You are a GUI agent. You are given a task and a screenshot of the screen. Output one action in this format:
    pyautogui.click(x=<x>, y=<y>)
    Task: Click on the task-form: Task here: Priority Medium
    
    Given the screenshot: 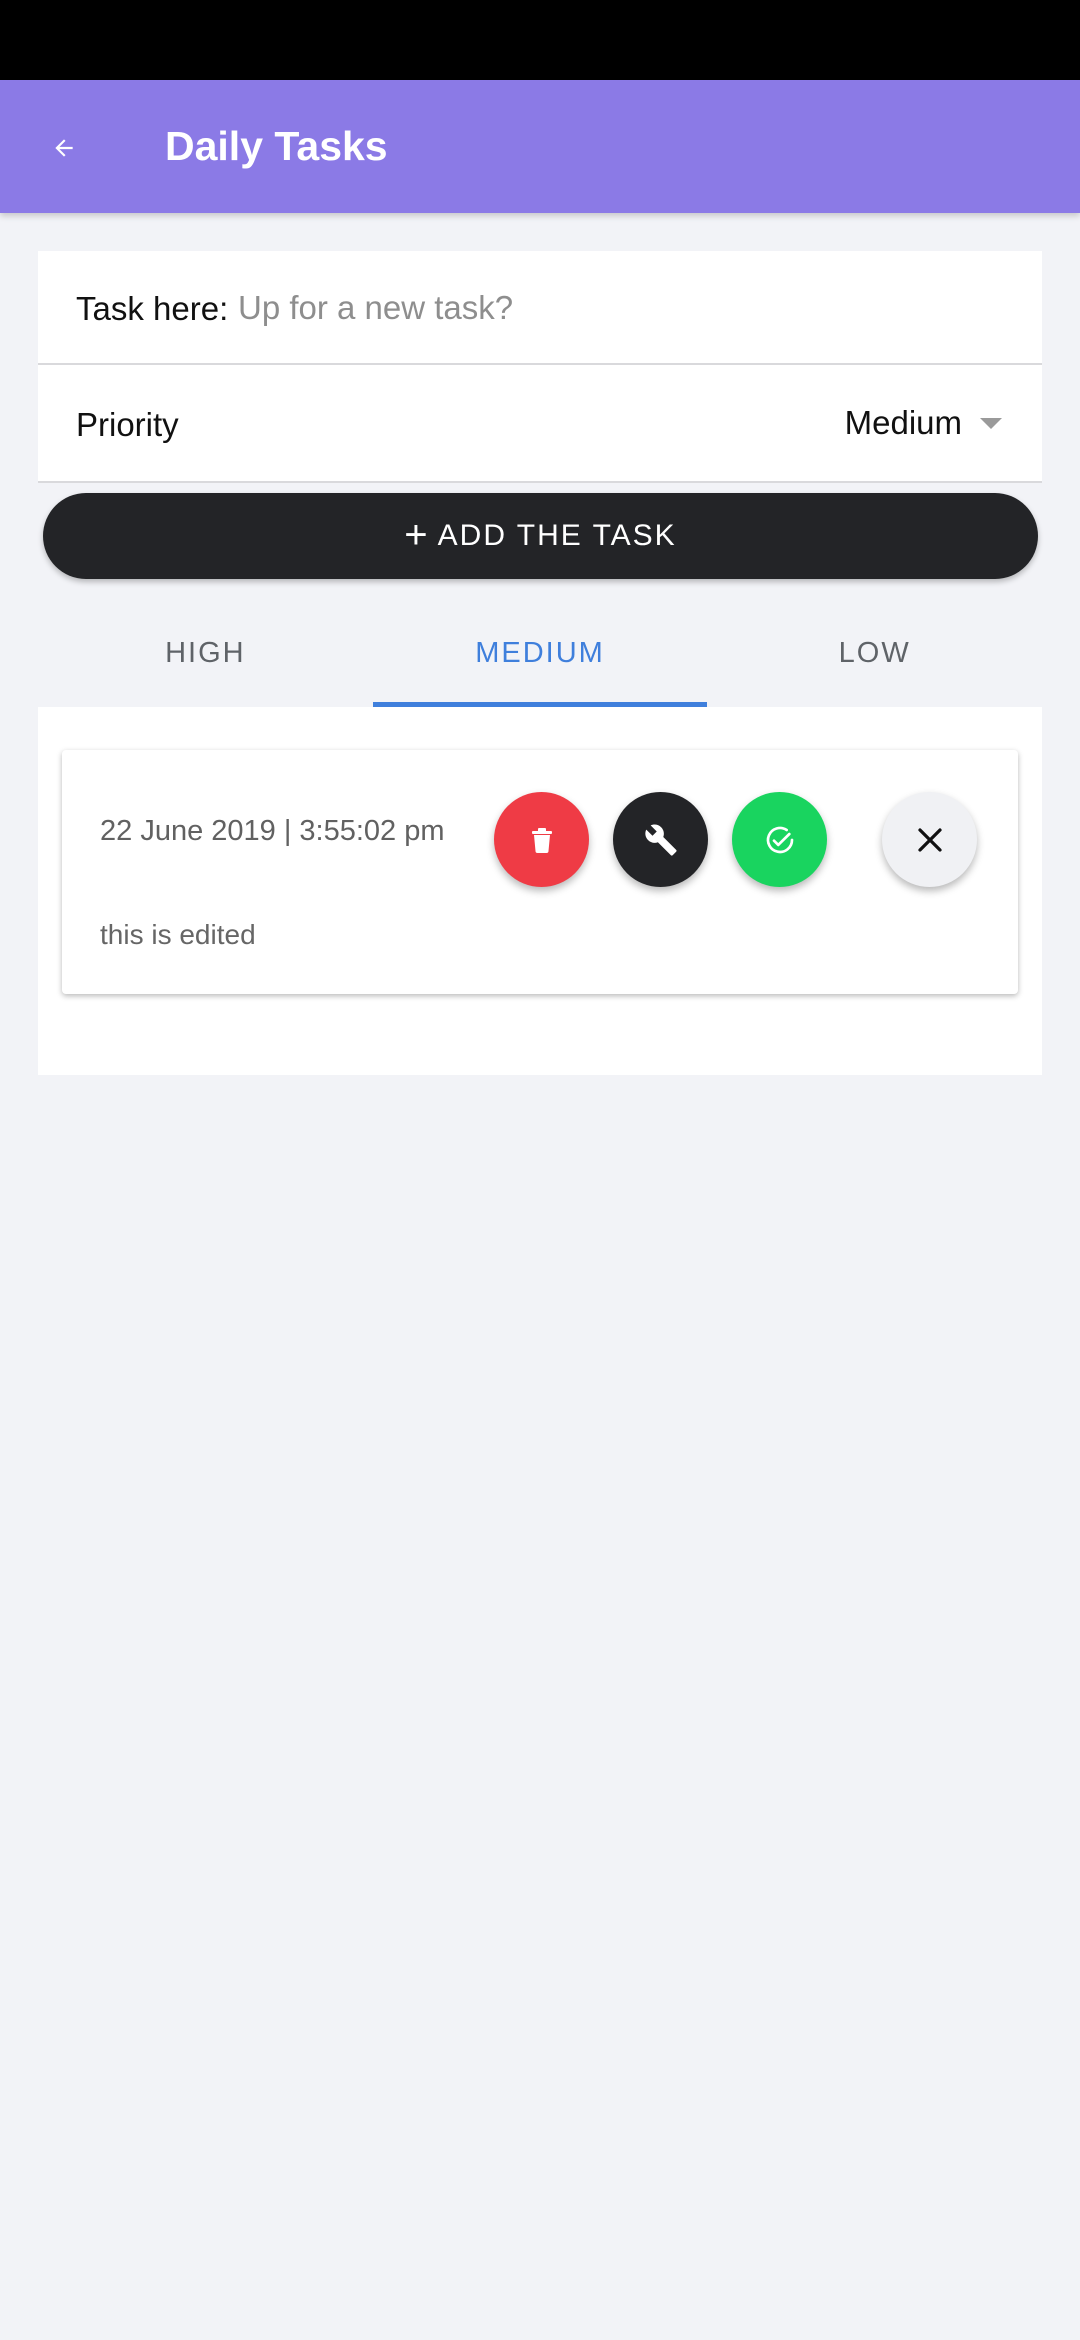 What is the action you would take?
    pyautogui.click(x=540, y=367)
    